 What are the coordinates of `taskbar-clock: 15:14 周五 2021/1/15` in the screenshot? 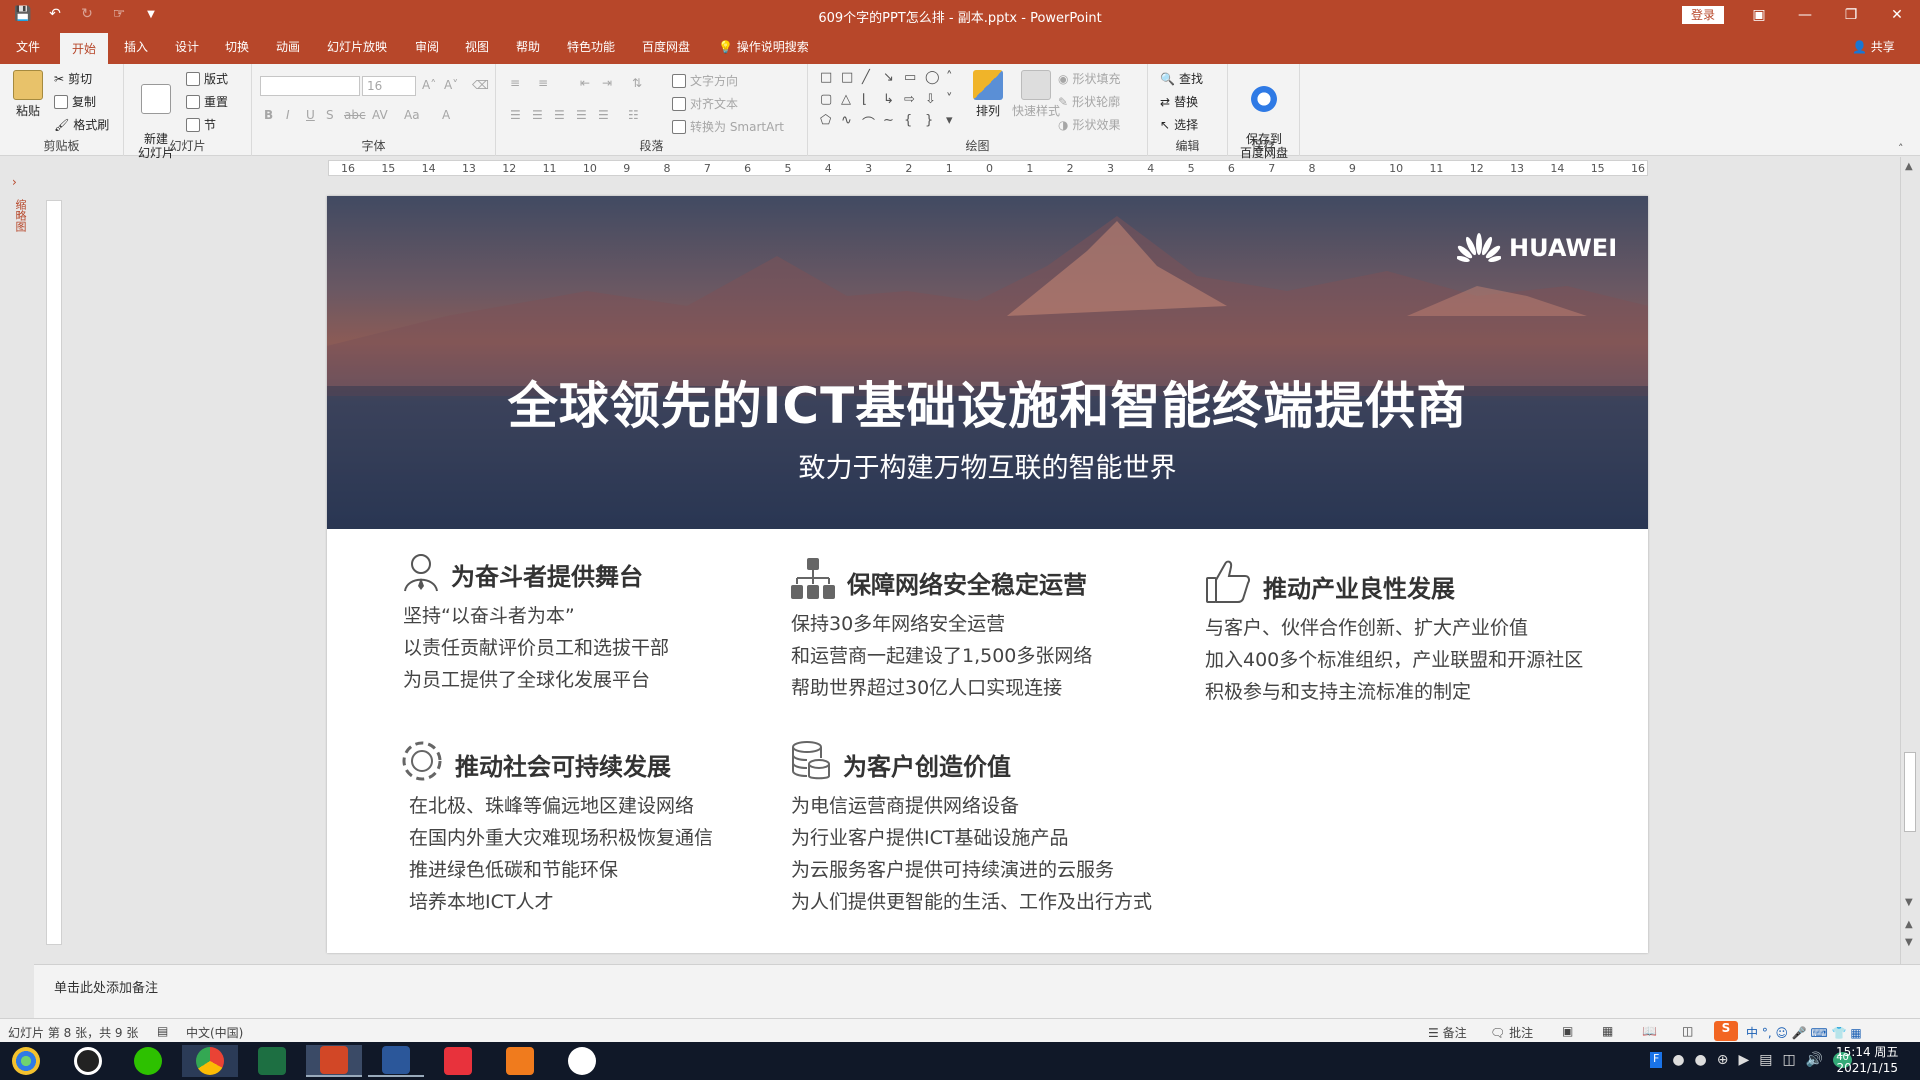 It's located at (1867, 1060).